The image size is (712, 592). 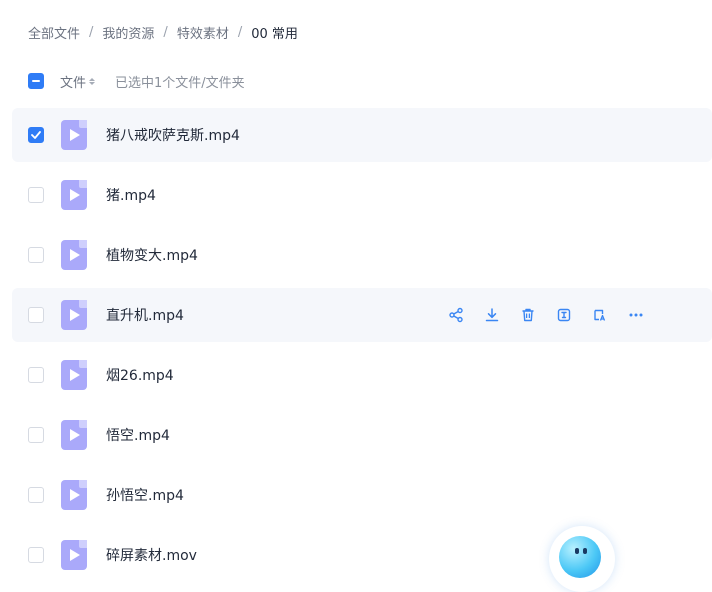 I want to click on file-row: 孙悟空.mp4, so click(x=362, y=495).